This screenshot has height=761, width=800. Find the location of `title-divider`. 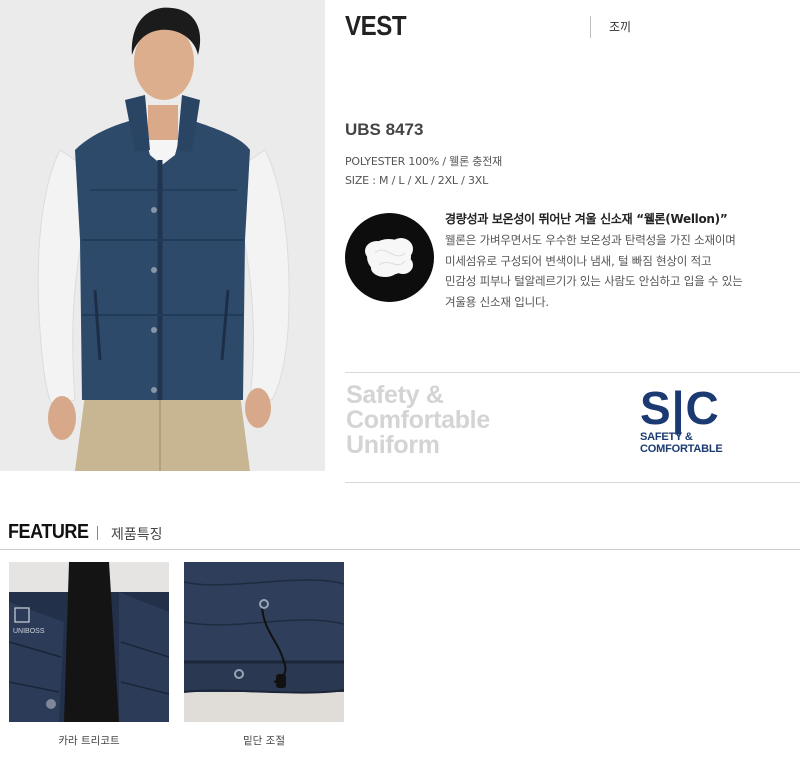

title-divider is located at coordinates (590, 27).